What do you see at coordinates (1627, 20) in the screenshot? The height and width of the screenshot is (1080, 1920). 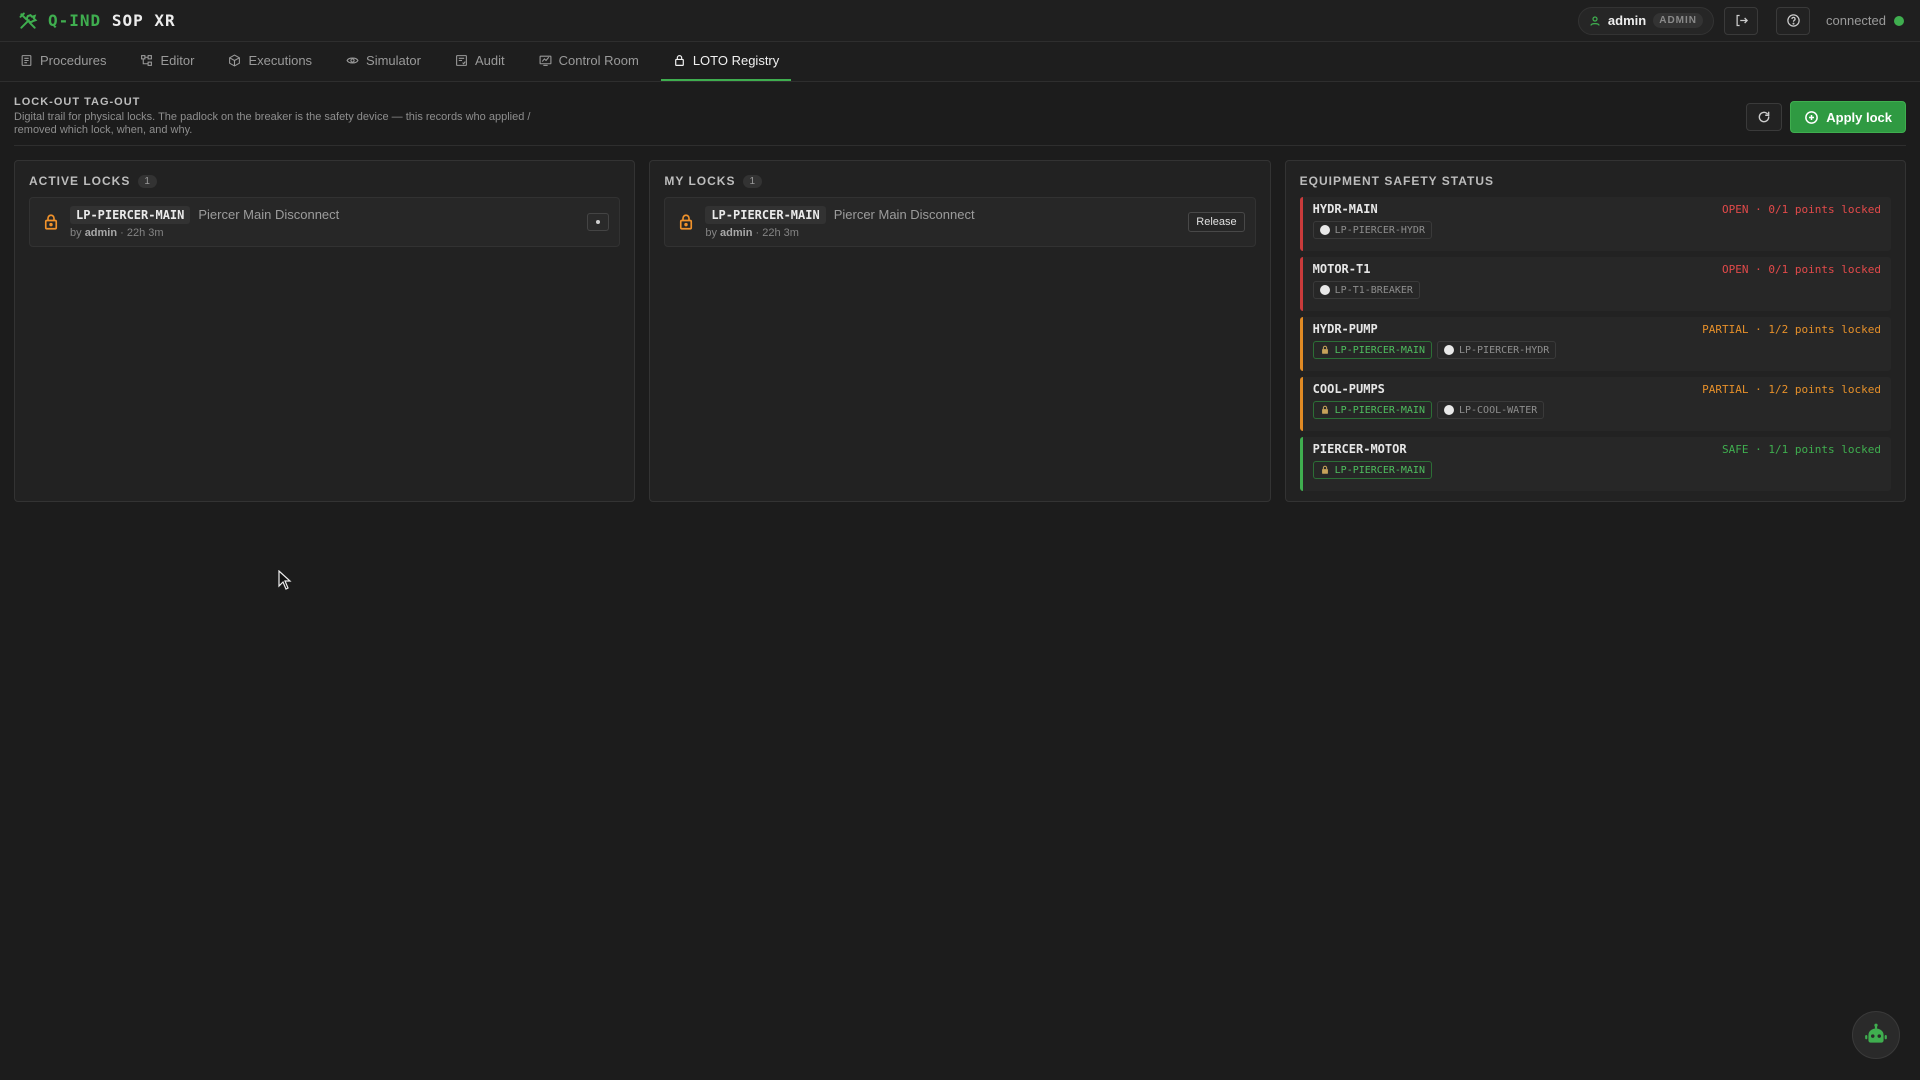 I see `user-name: admin` at bounding box center [1627, 20].